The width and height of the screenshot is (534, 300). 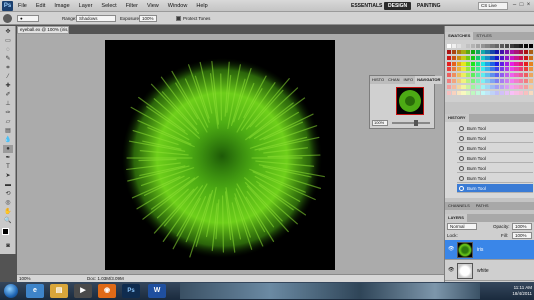 What do you see at coordinates (451, 249) in the screenshot?
I see `eye-icon: 👁` at bounding box center [451, 249].